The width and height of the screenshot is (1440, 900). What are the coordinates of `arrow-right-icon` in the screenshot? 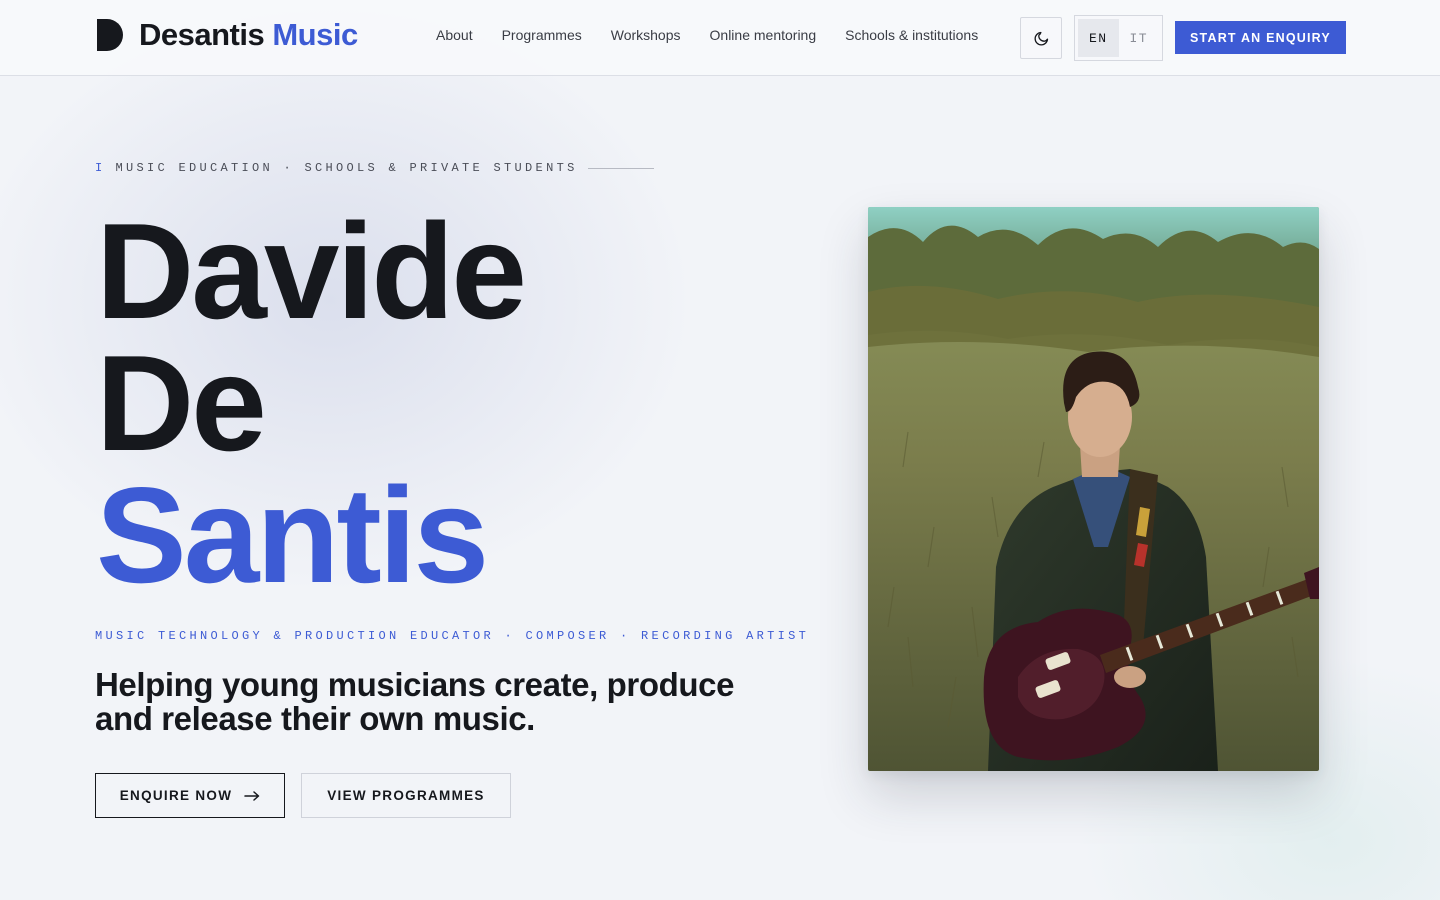 It's located at (252, 795).